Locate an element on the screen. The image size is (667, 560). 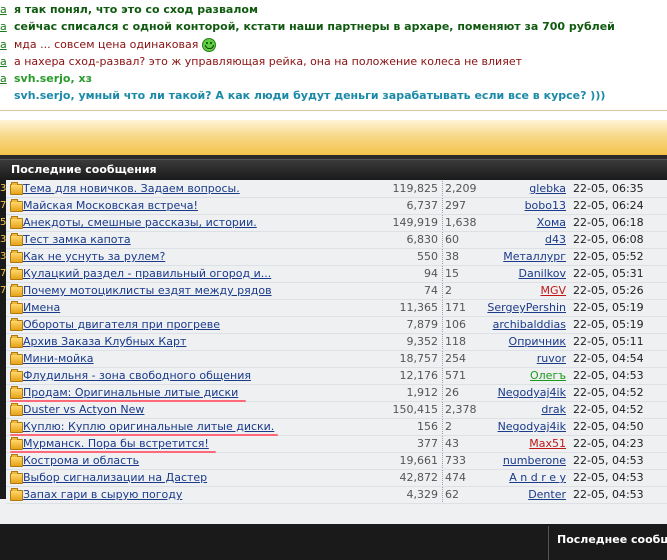
views-count: 12,176 is located at coordinates (419, 375).